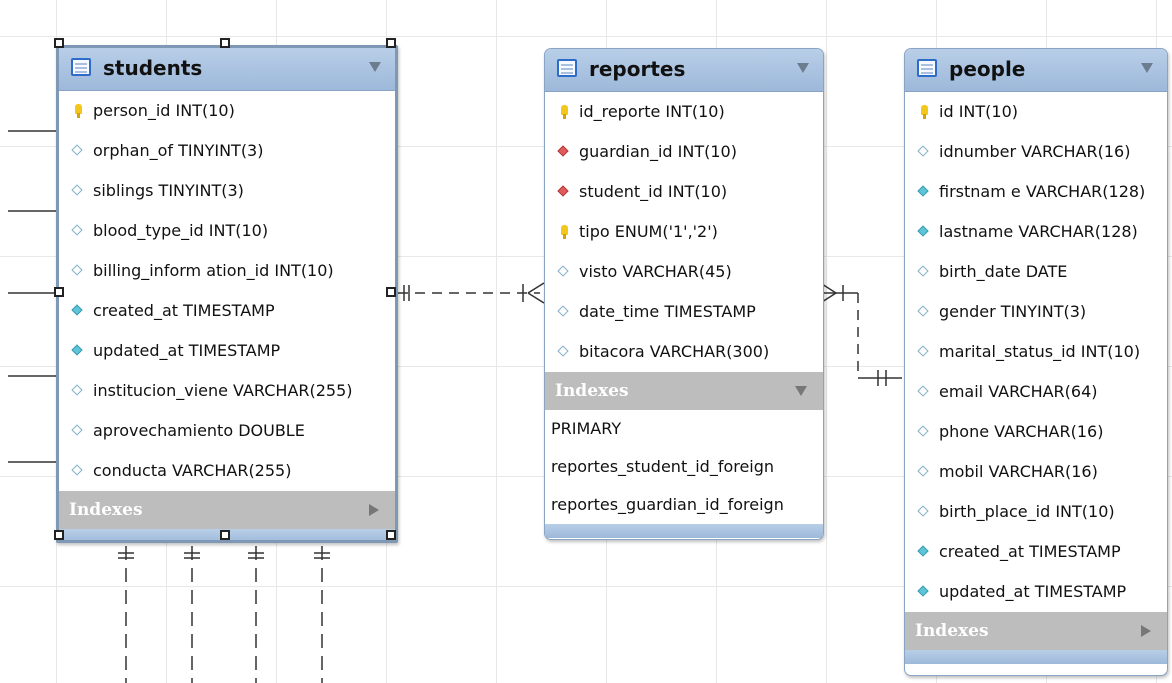 The image size is (1172, 683). I want to click on column-row: mobil VARCHAR(16), so click(1036, 472).